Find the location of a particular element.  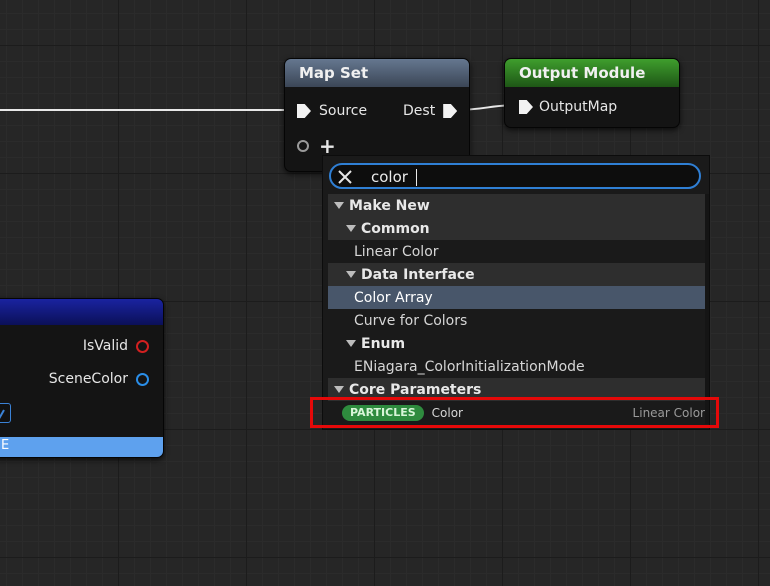

list-item-linear-color: Linear Color is located at coordinates (516, 251).